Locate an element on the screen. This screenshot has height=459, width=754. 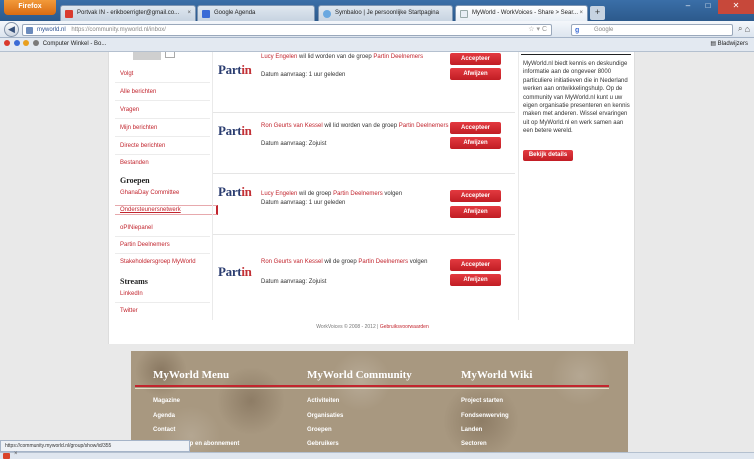
page-icon is located at coordinates (464, 14).